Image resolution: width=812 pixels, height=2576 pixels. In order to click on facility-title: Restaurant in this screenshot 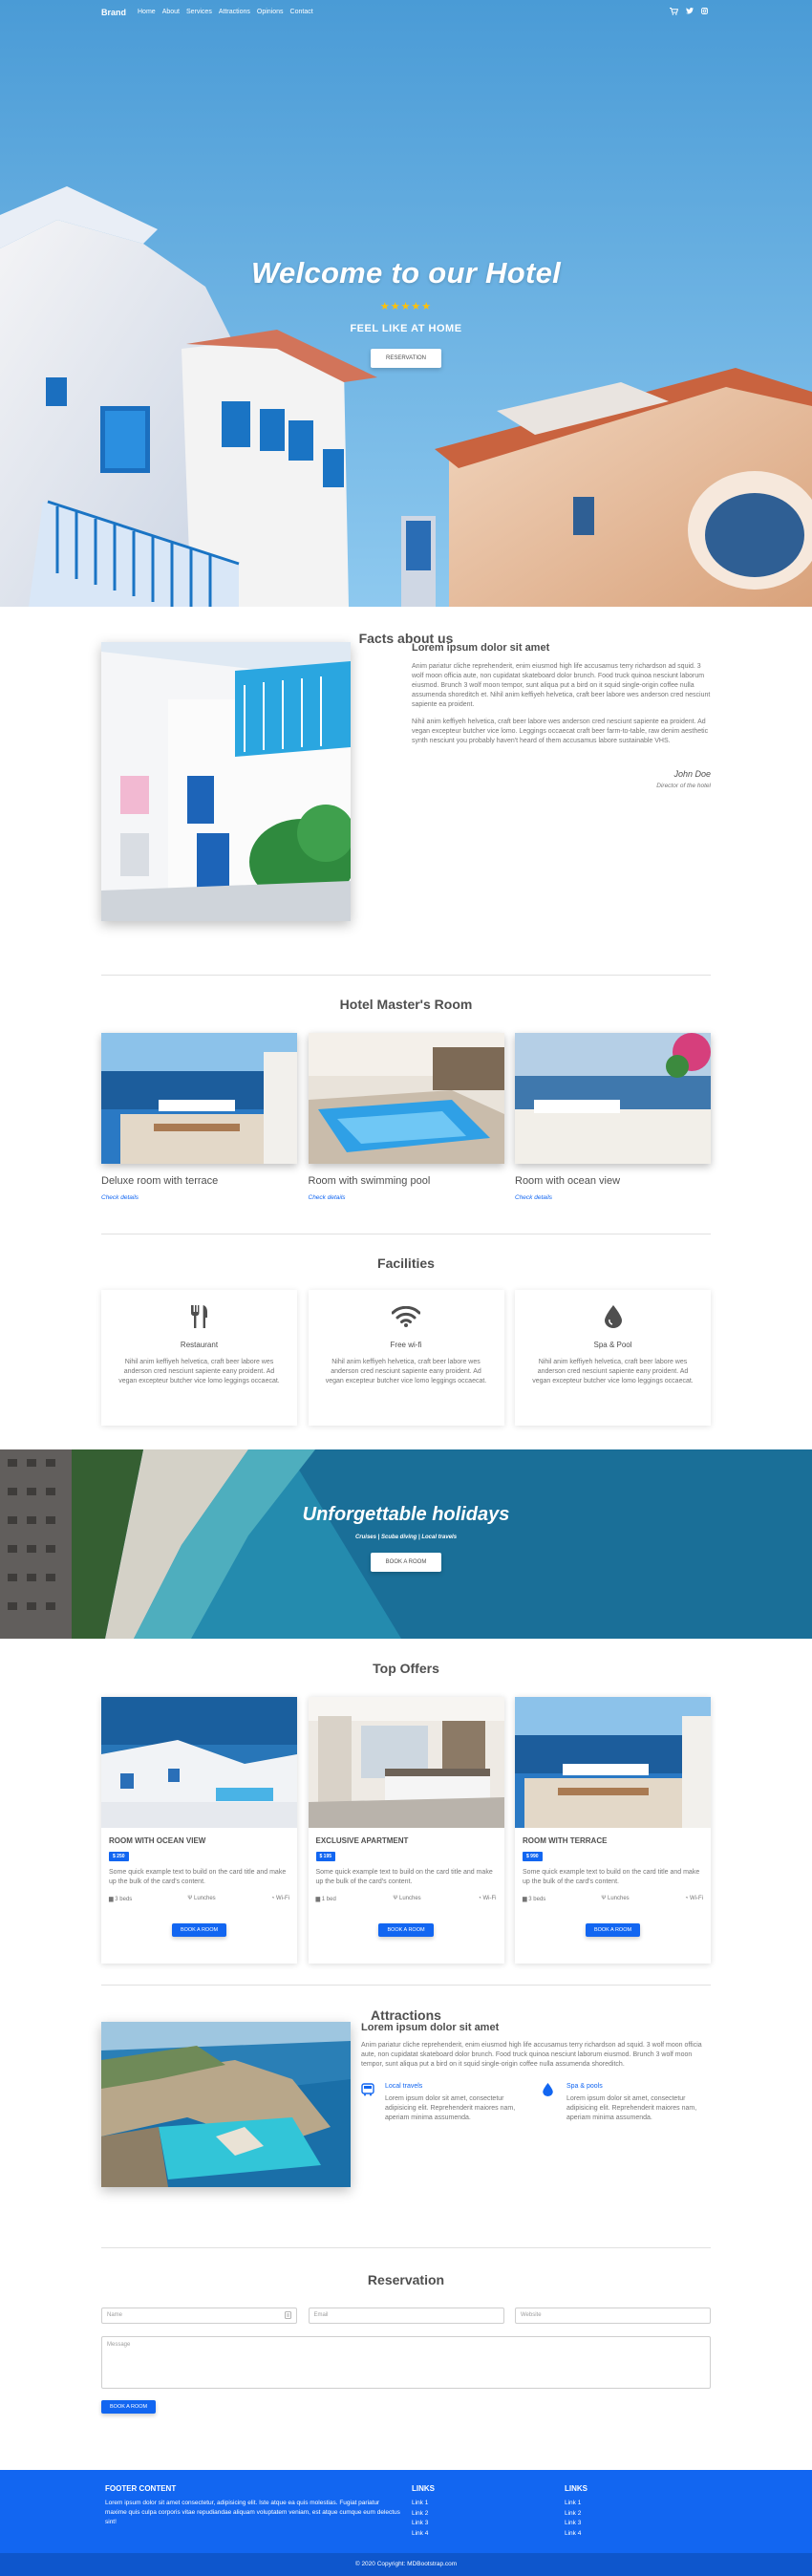, I will do `click(200, 1345)`.